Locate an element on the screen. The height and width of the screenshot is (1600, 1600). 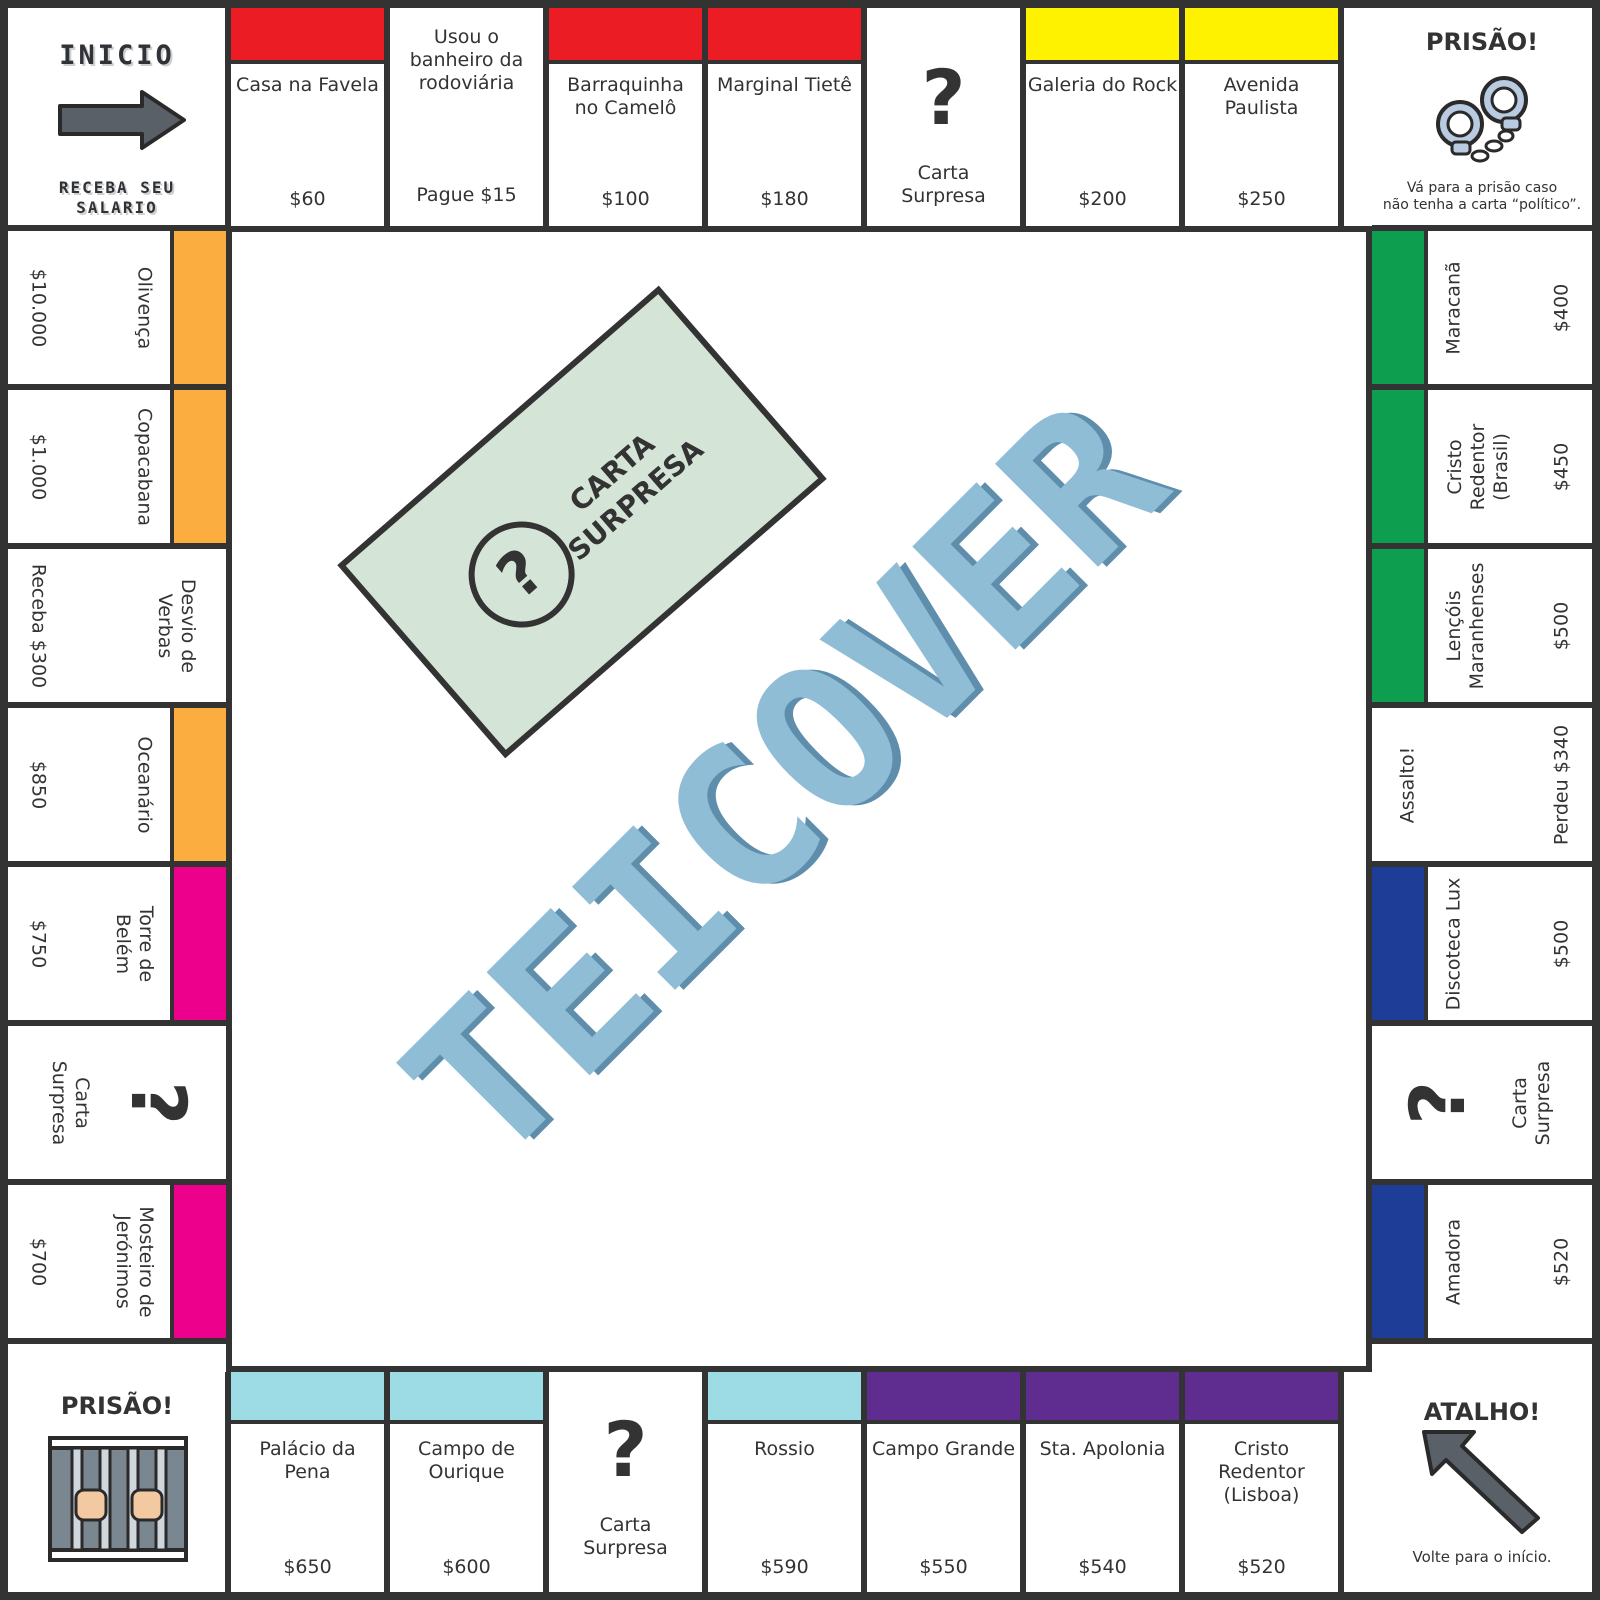
space-price: $180 is located at coordinates (784, 199).